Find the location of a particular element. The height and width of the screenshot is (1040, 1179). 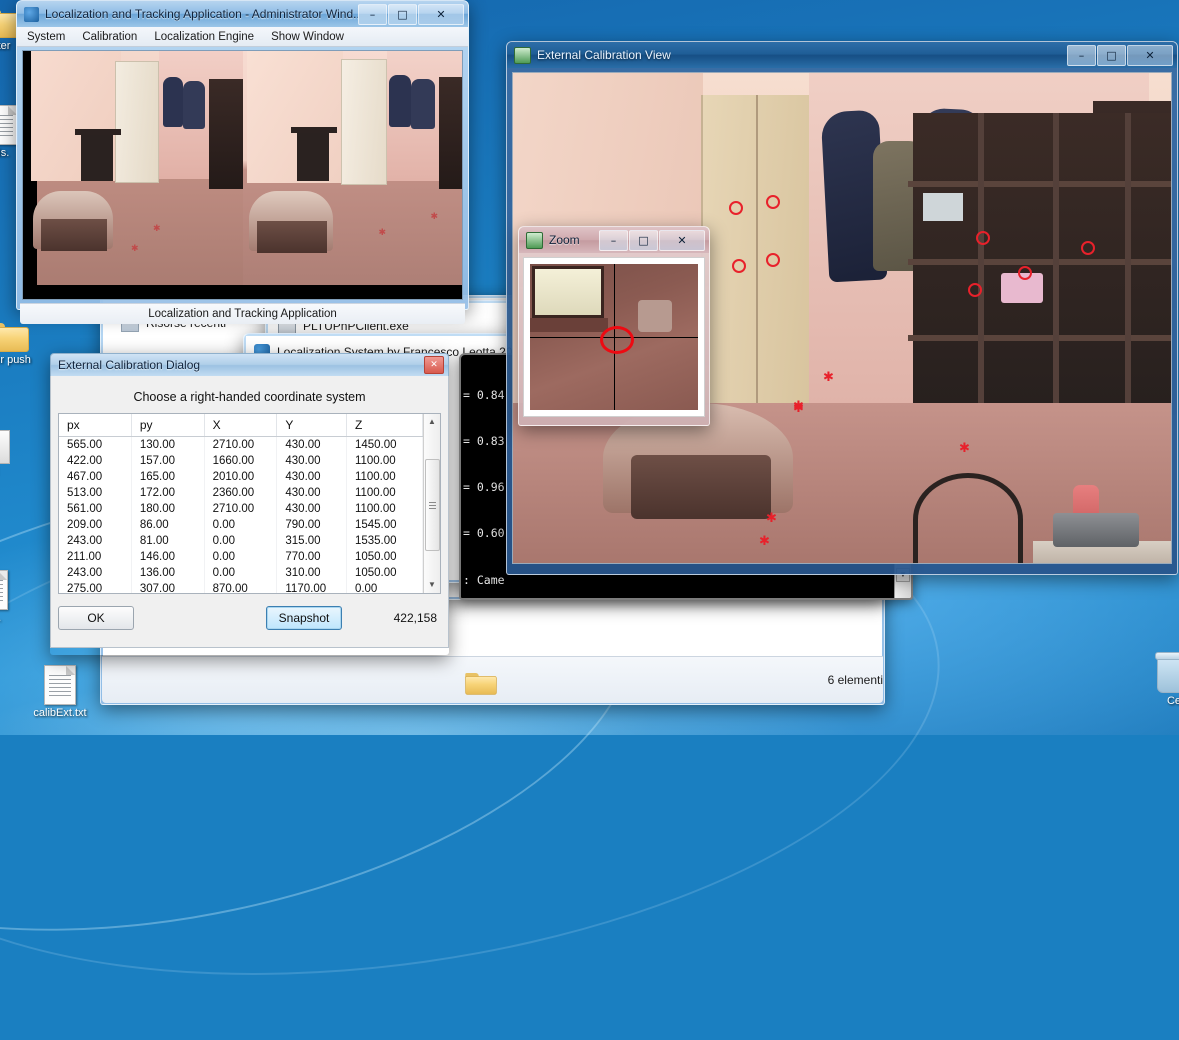

table-row: 565.00 130.00 2710.00 430.00 1450.00 is located at coordinates (241, 444).